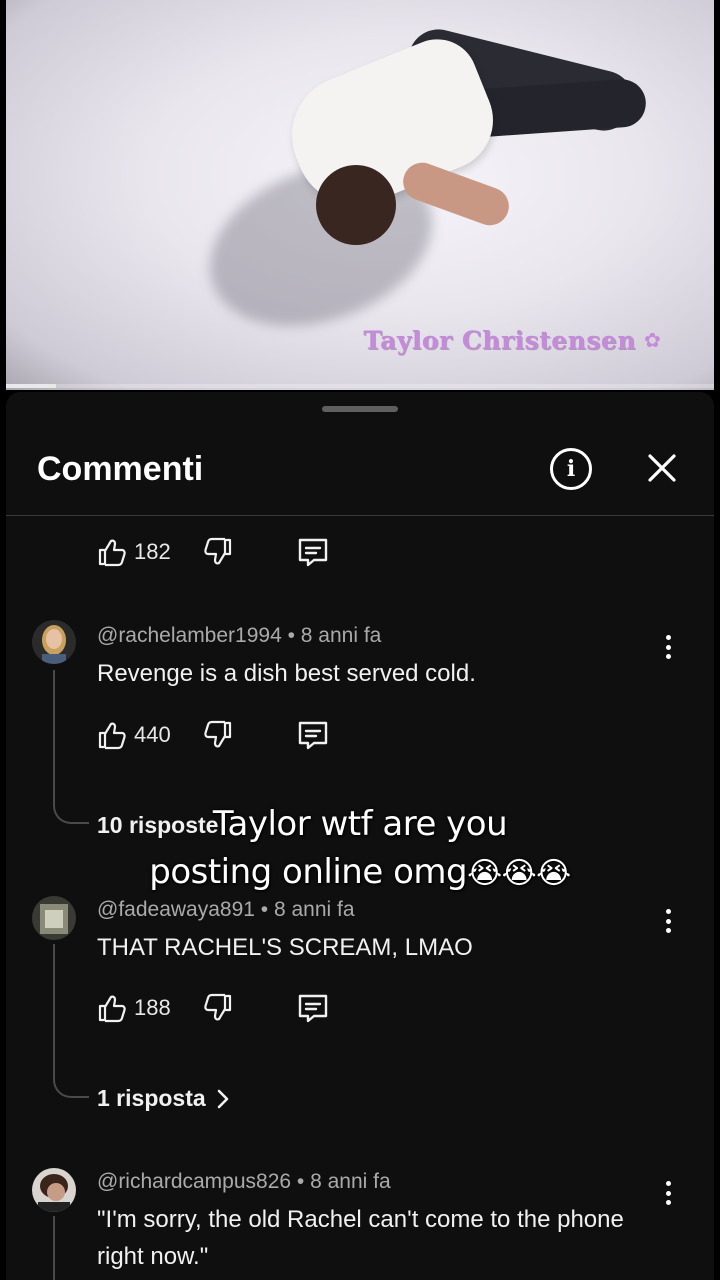  Describe the element at coordinates (31, 386) in the screenshot. I see `video-progress-fill` at that location.